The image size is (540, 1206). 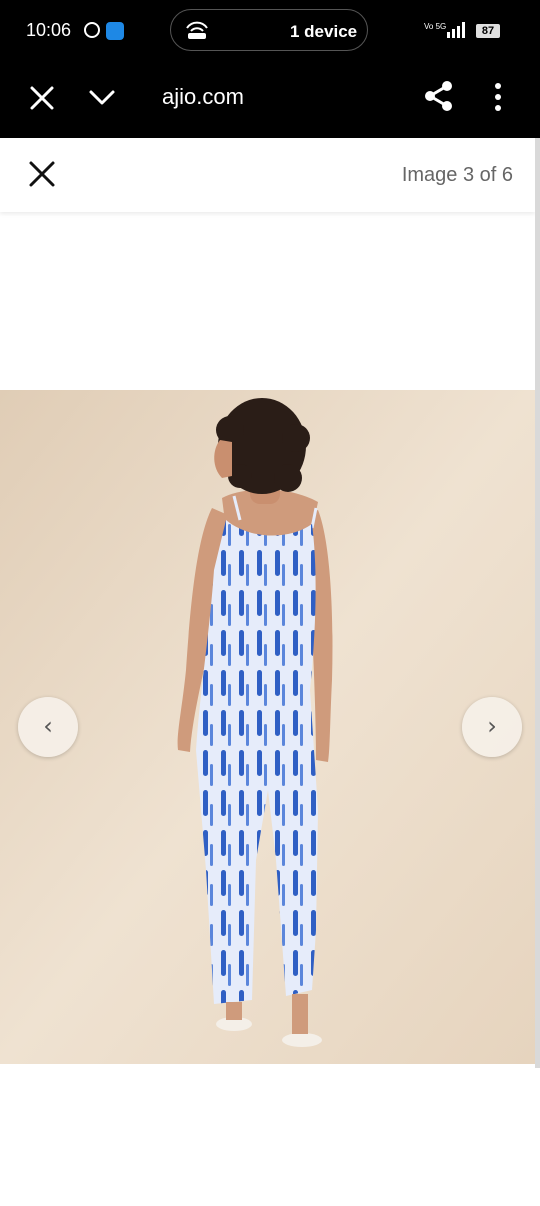 I want to click on image-viewer-header: Image 3 of 6, so click(x=267, y=175).